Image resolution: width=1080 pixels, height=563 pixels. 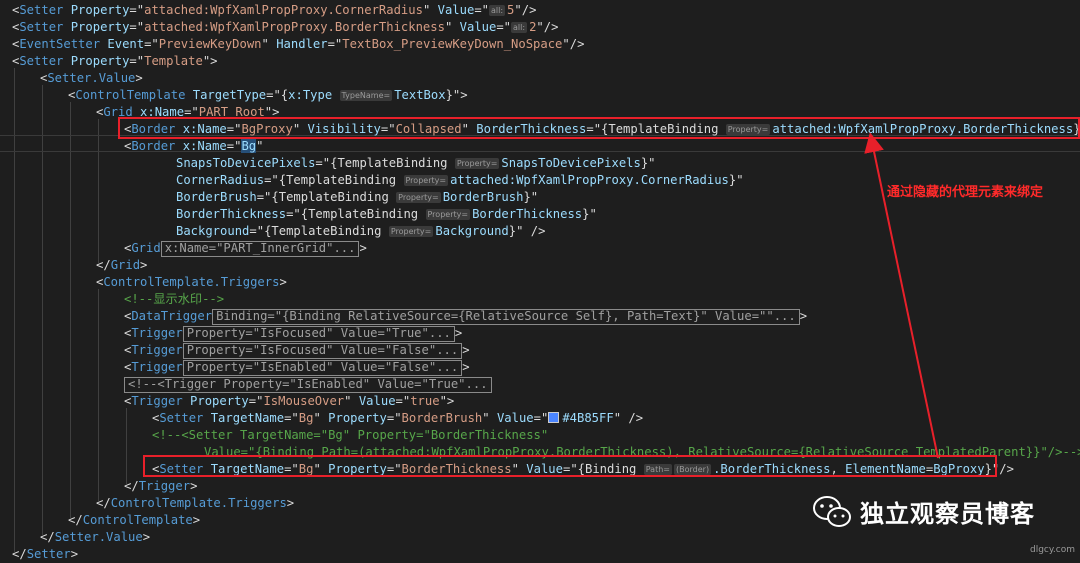 I want to click on brand-name: 独立观察员博客, so click(x=947, y=514).